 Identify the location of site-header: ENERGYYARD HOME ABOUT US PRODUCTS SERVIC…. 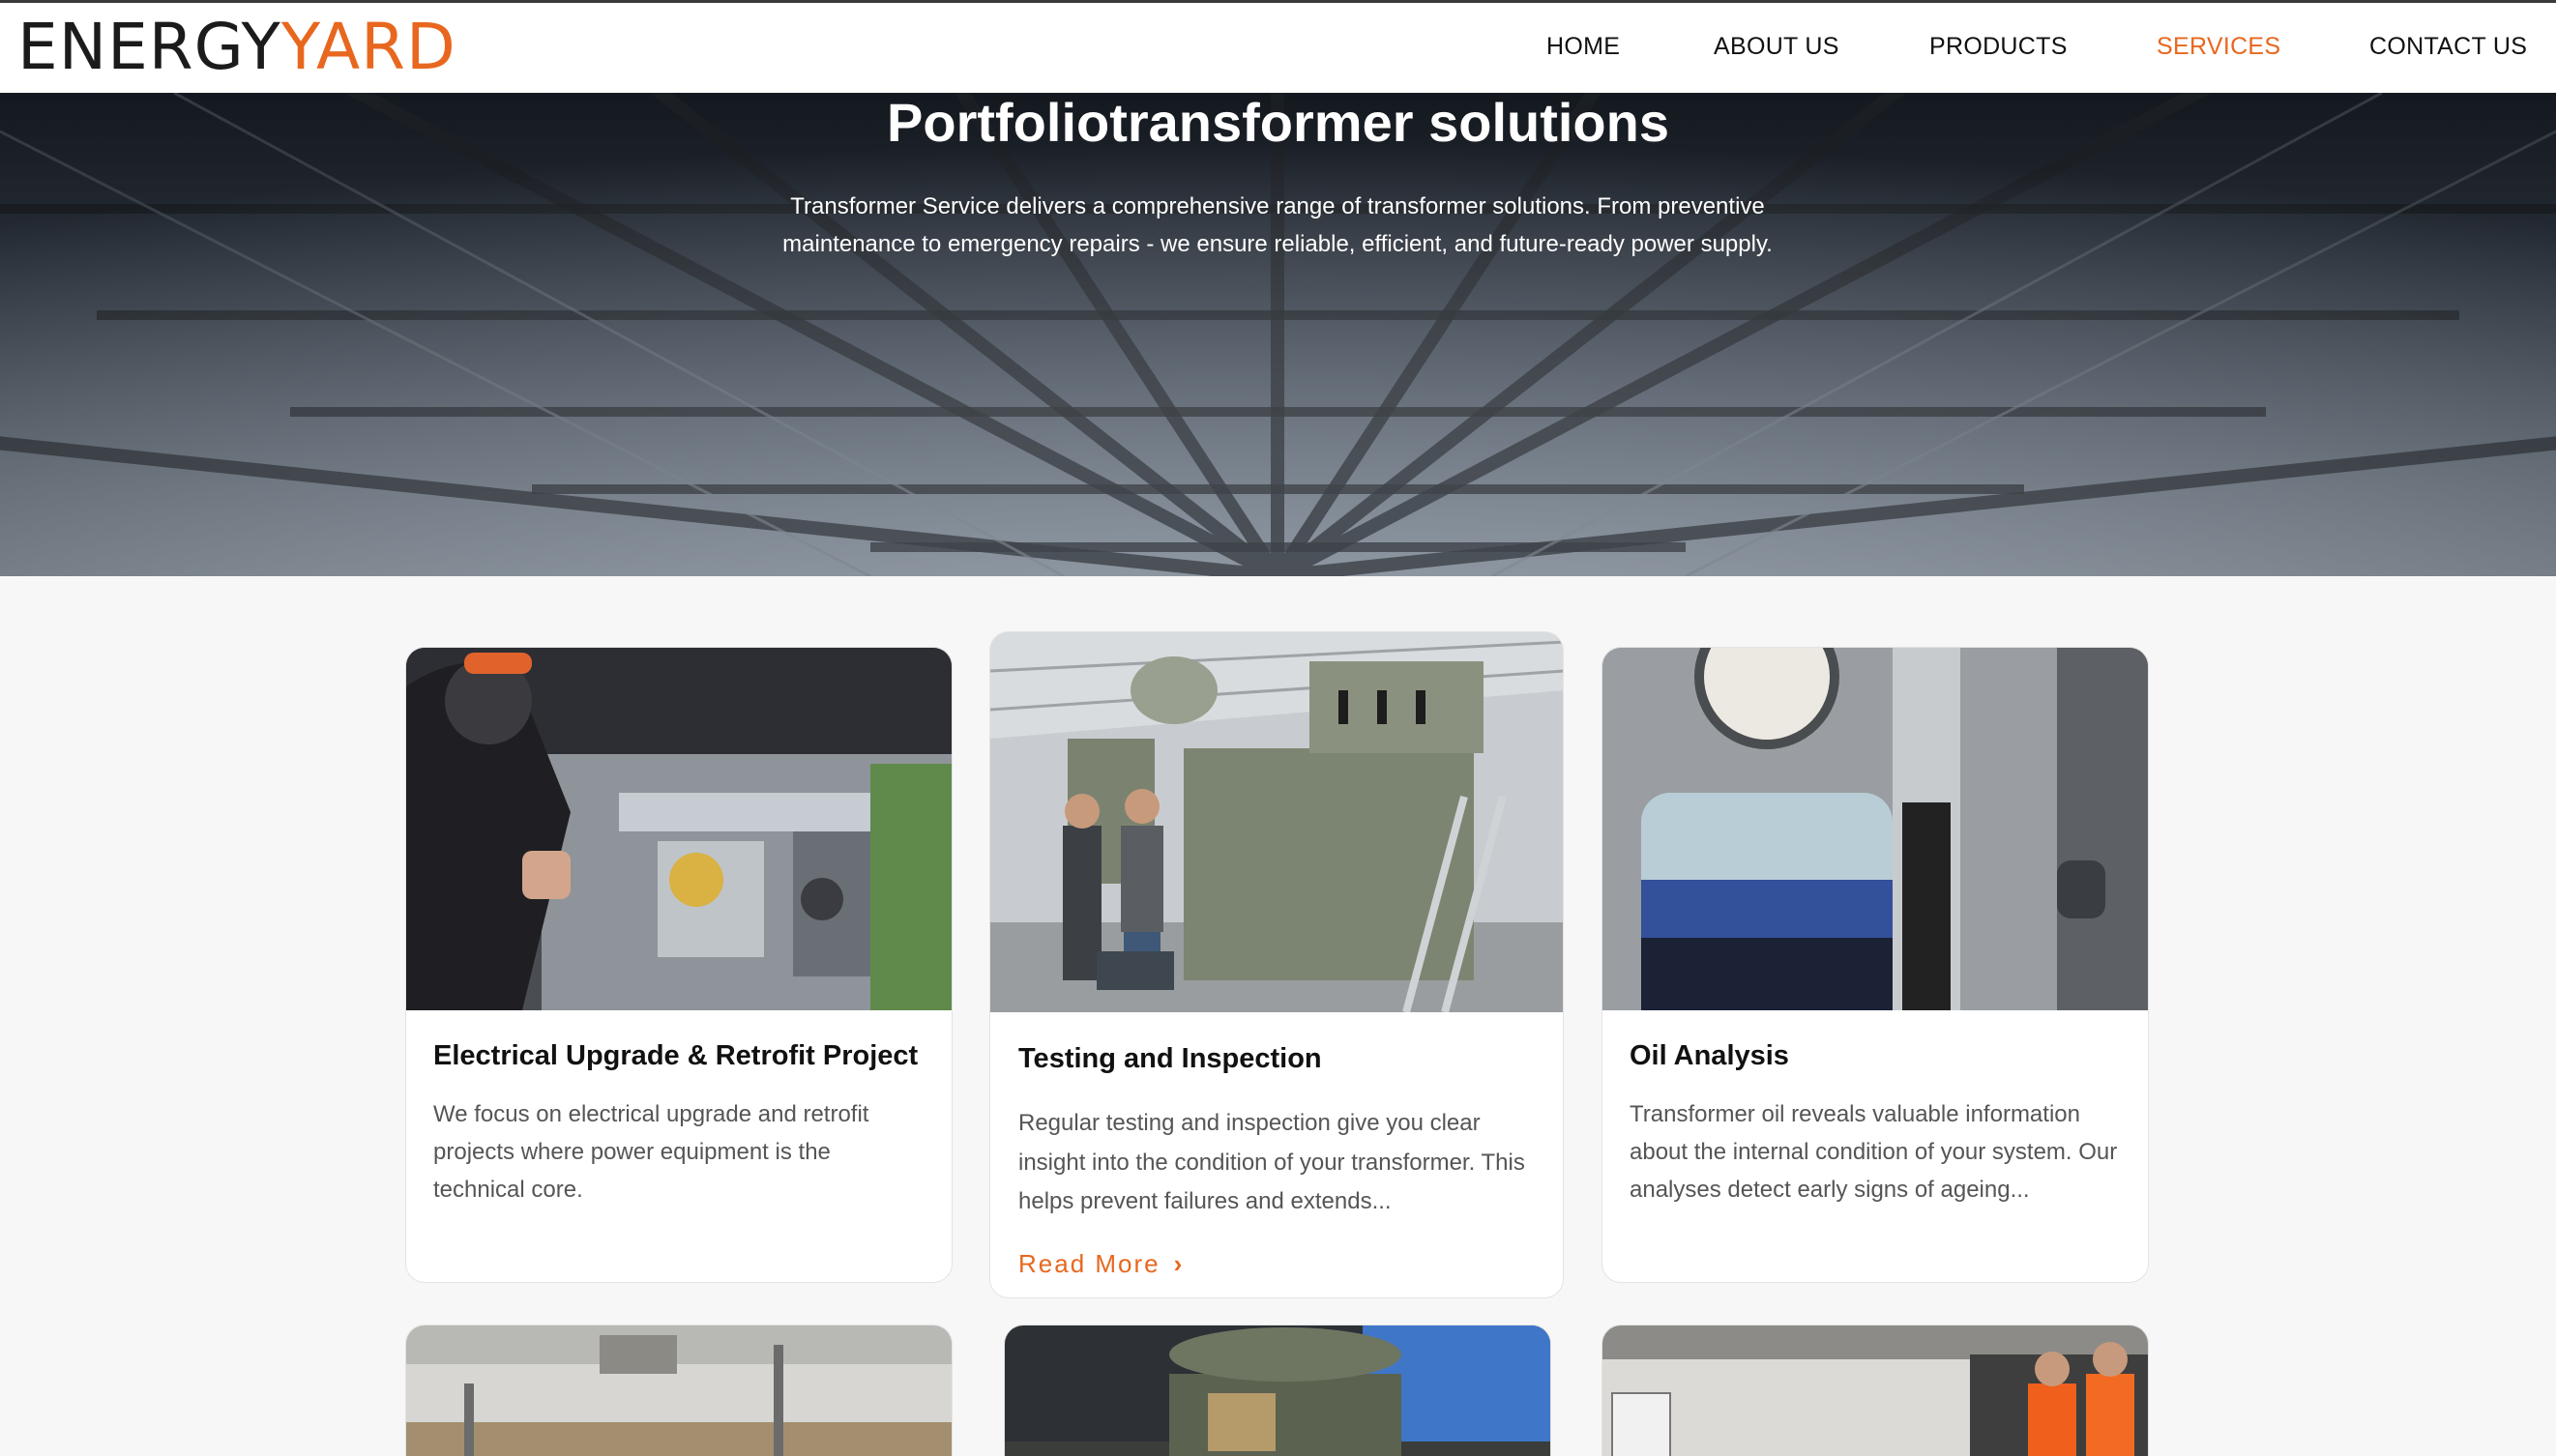
(1278, 48).